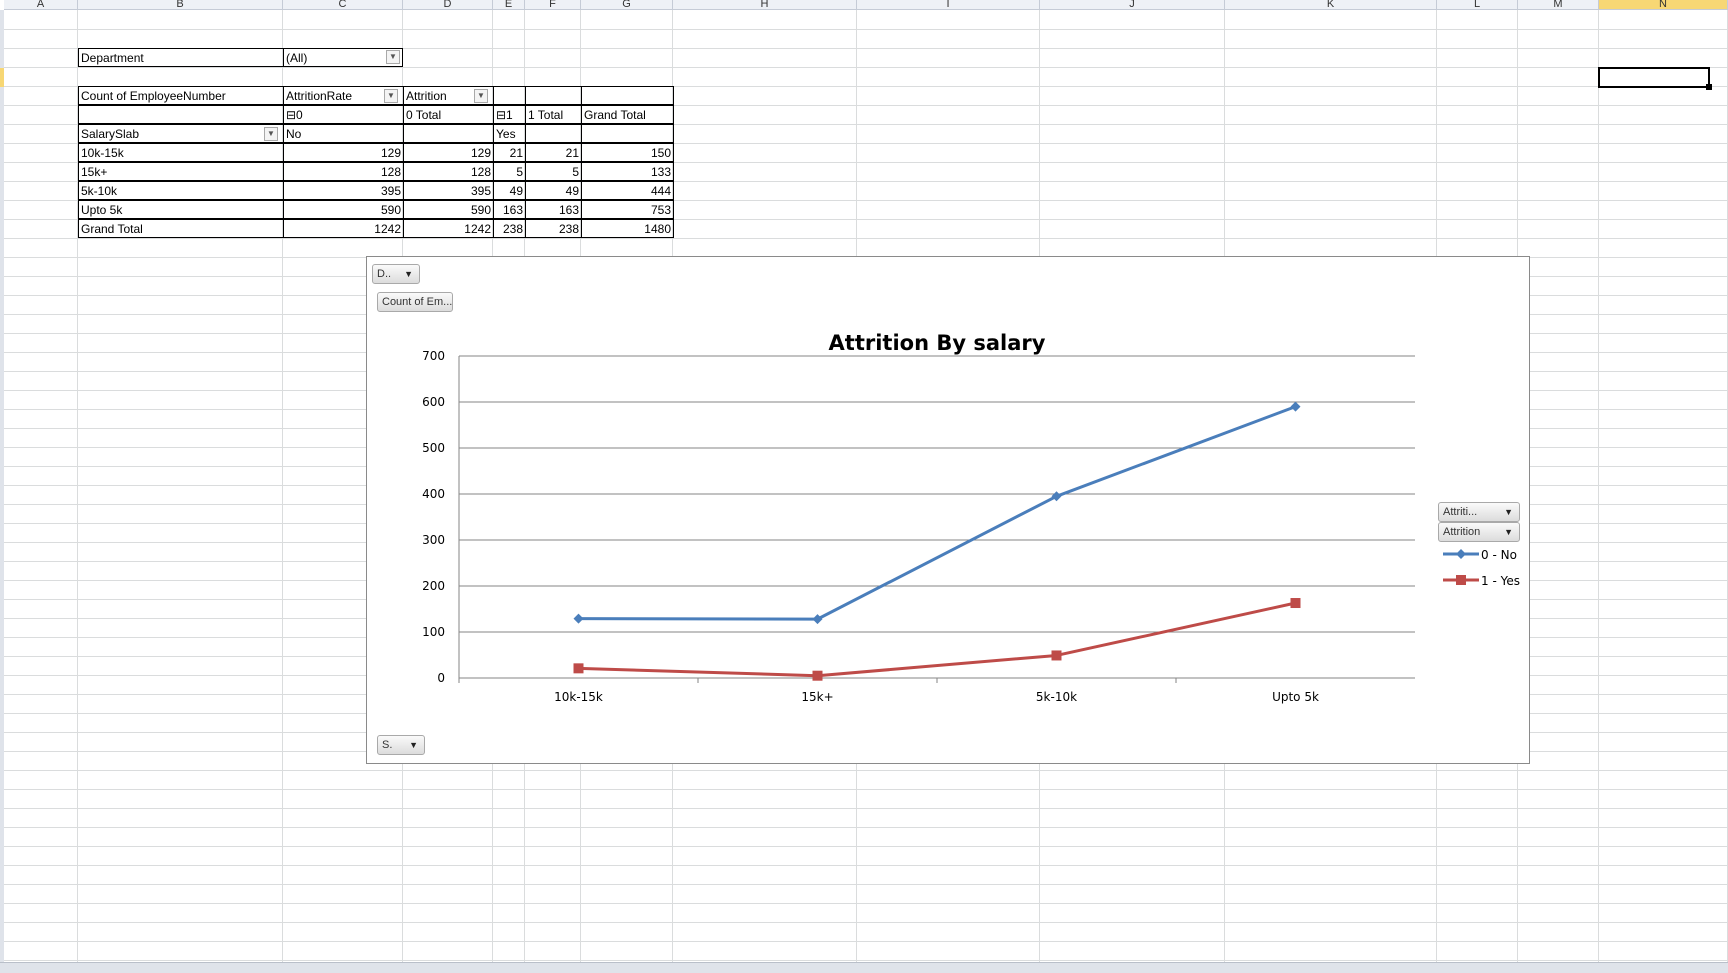 This screenshot has height=973, width=1728. Describe the element at coordinates (448, 5) in the screenshot. I see `column-header-d: D` at that location.